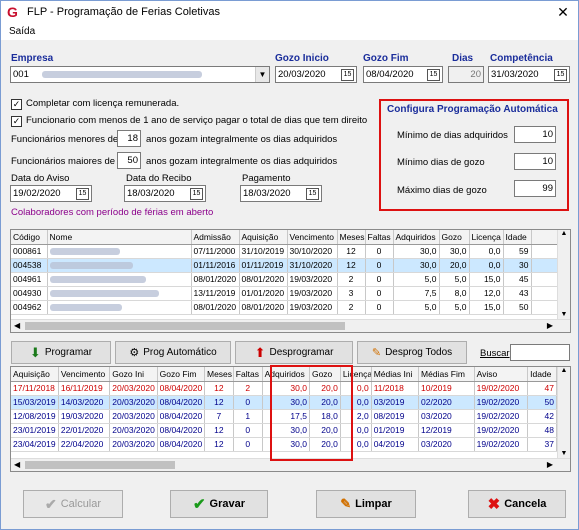 The height and width of the screenshot is (530, 579). Describe the element at coordinates (61, 352) in the screenshot. I see `programar-button: ⬇ Programar` at that location.